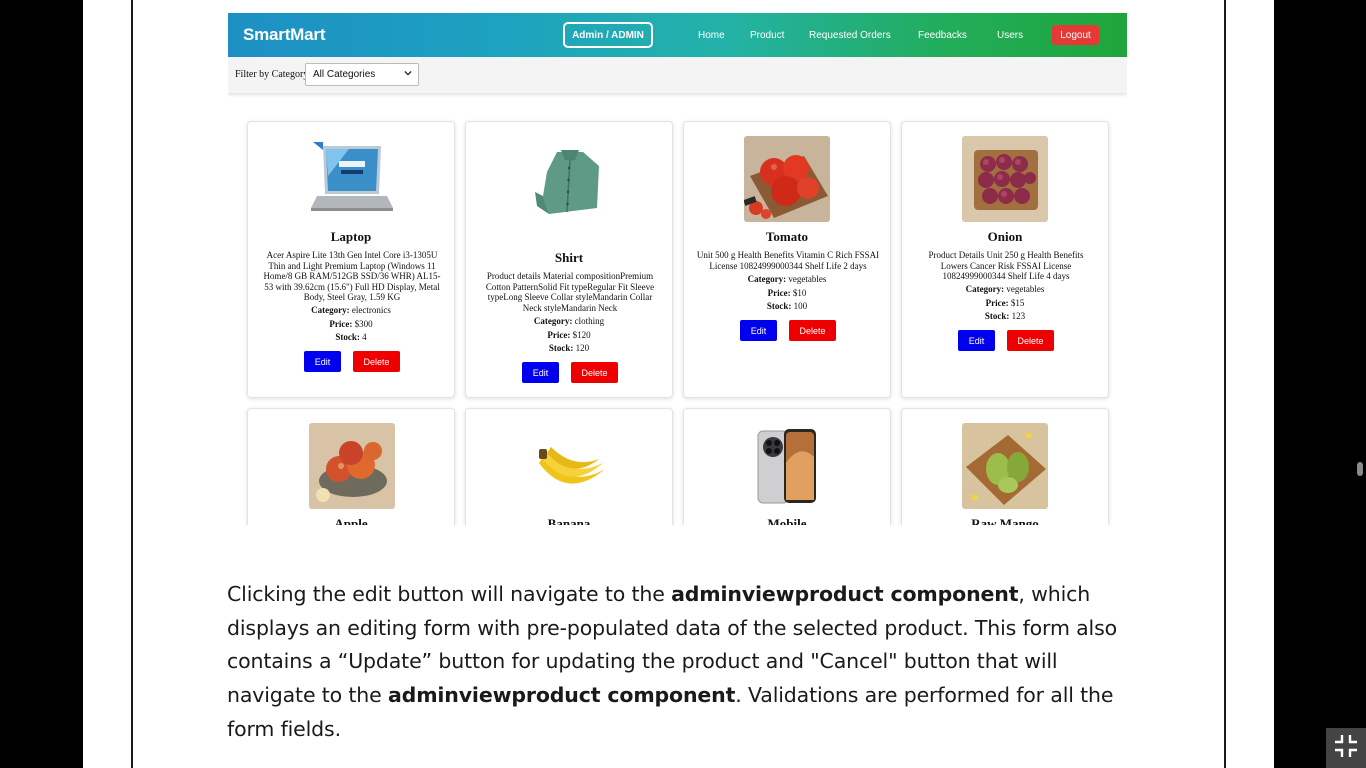 The height and width of the screenshot is (768, 1366). I want to click on mobile-image, so click(787, 466).